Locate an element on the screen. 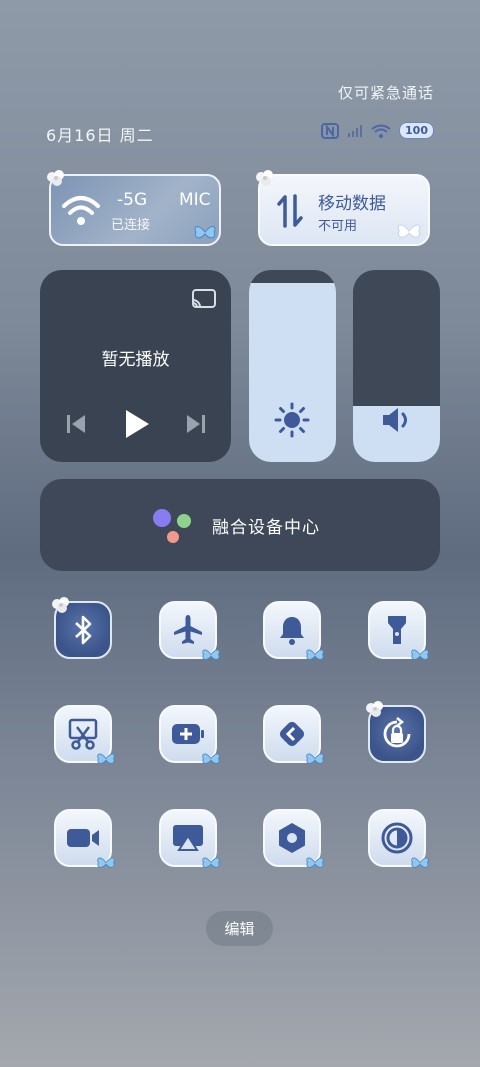  rotation-lock-icon is located at coordinates (397, 732).